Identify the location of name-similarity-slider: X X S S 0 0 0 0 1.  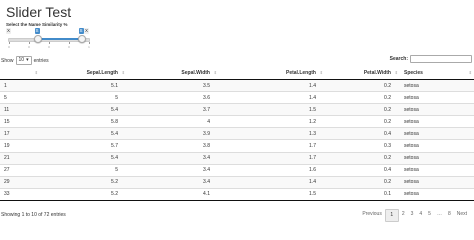
(51, 39).